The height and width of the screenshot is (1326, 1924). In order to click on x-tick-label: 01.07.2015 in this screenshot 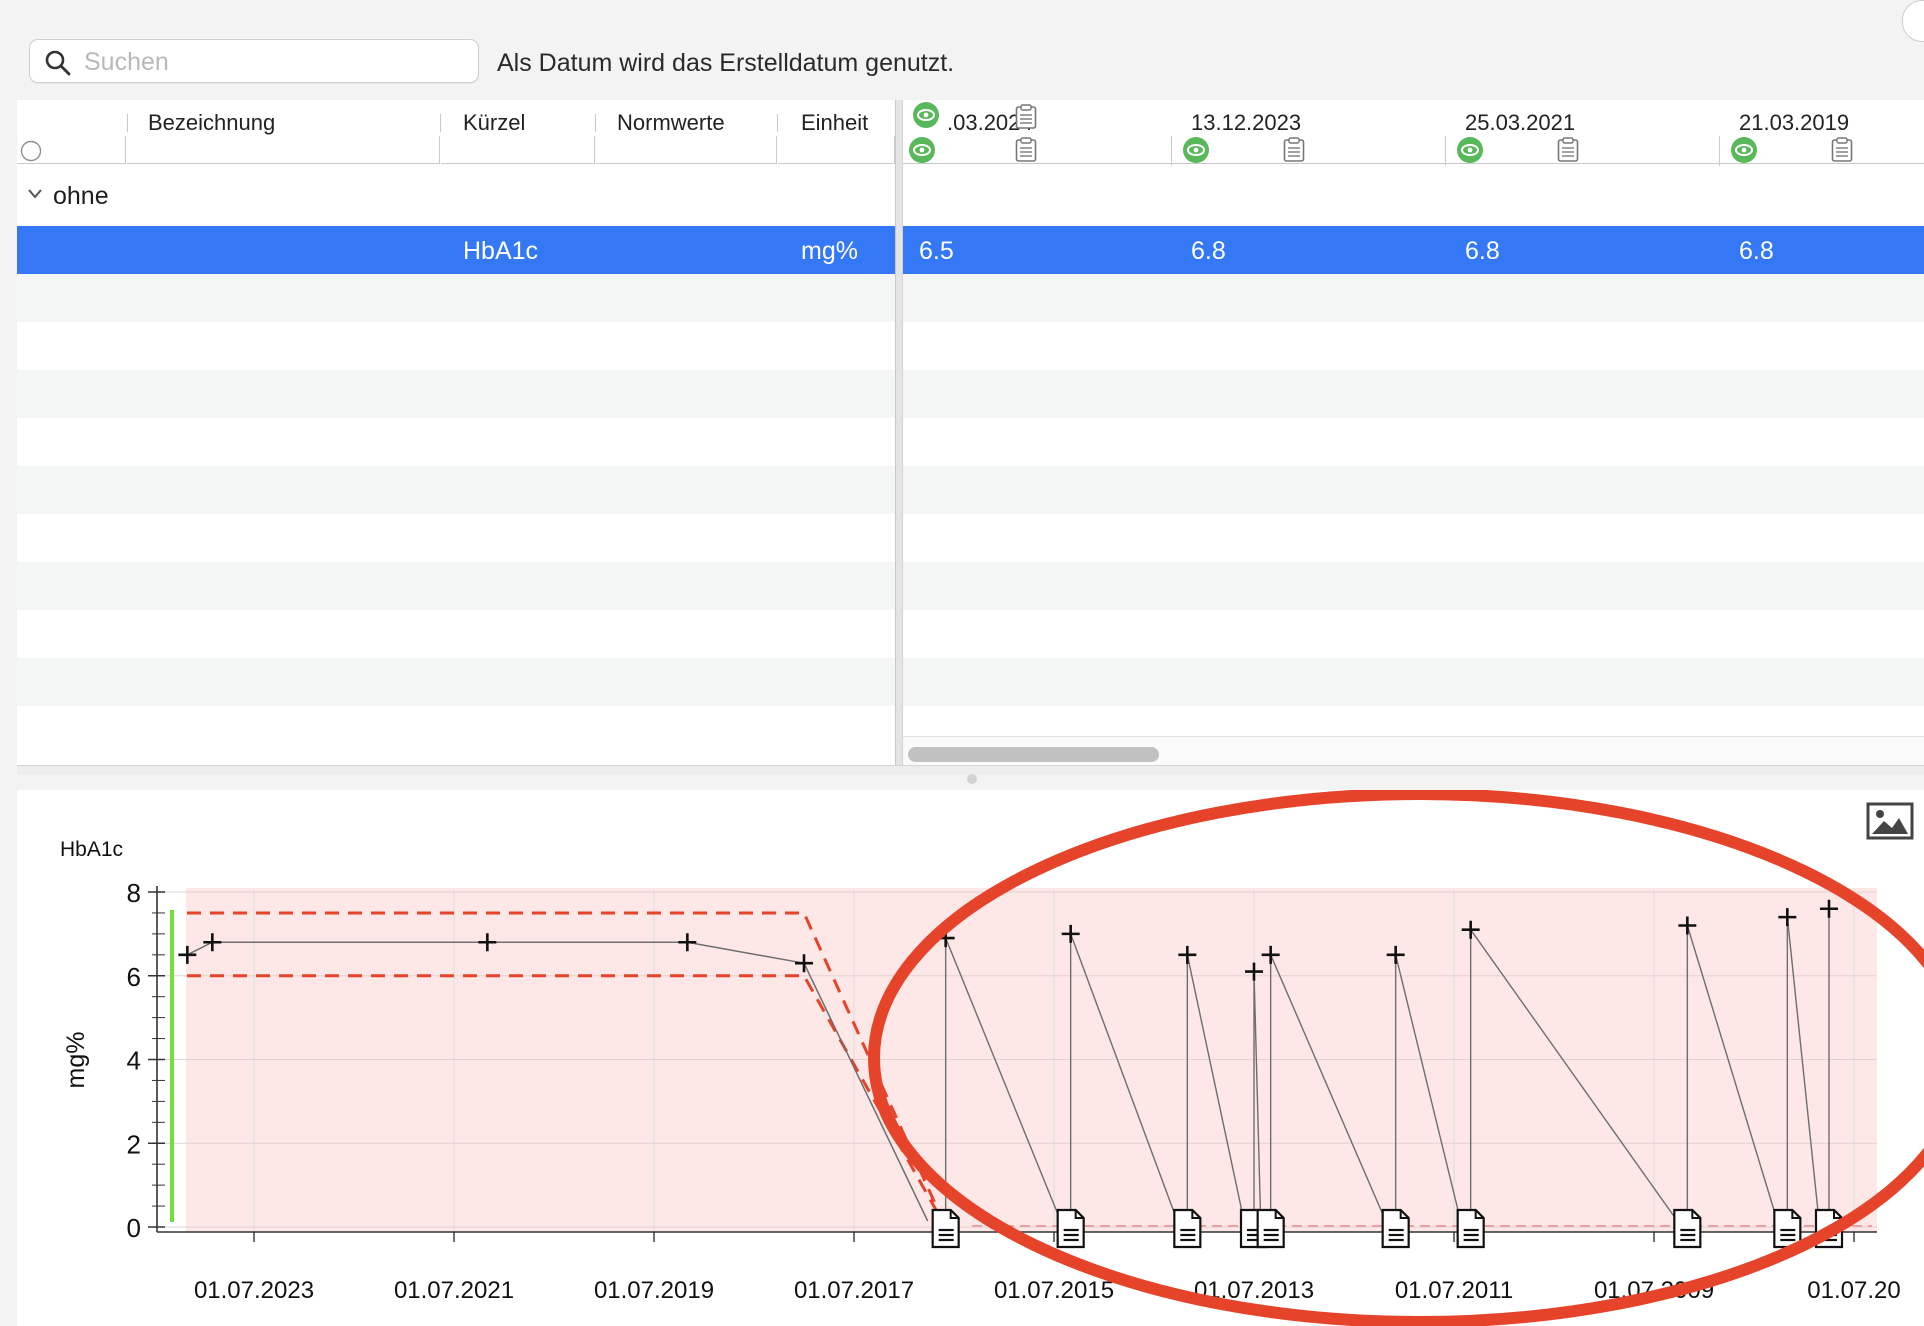, I will do `click(1054, 1290)`.